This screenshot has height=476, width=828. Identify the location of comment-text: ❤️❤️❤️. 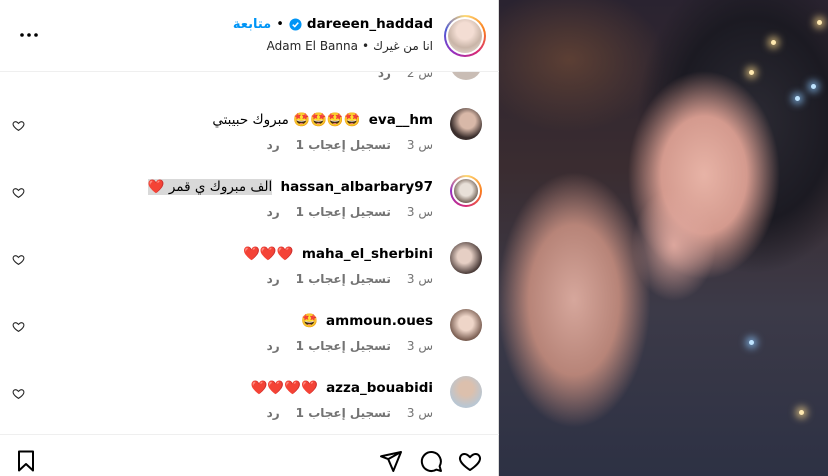
(268, 254).